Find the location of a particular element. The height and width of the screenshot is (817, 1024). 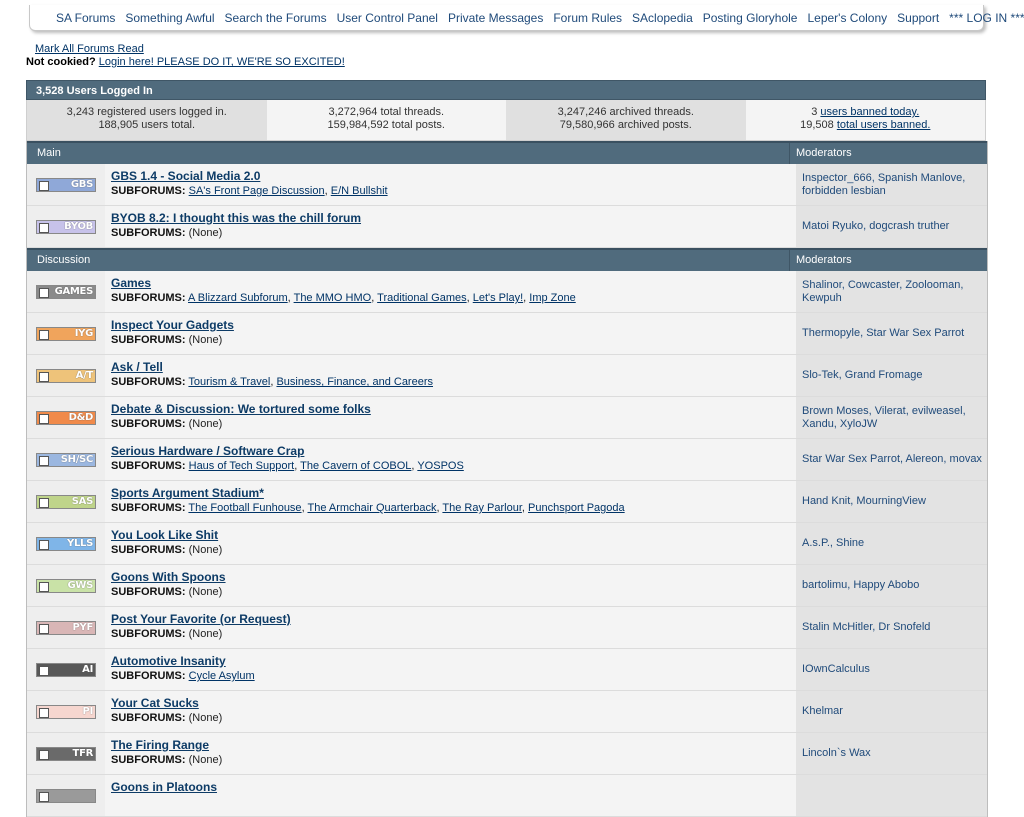

mark-all-read-link: Mark All Forums Read is located at coordinates (190, 49).